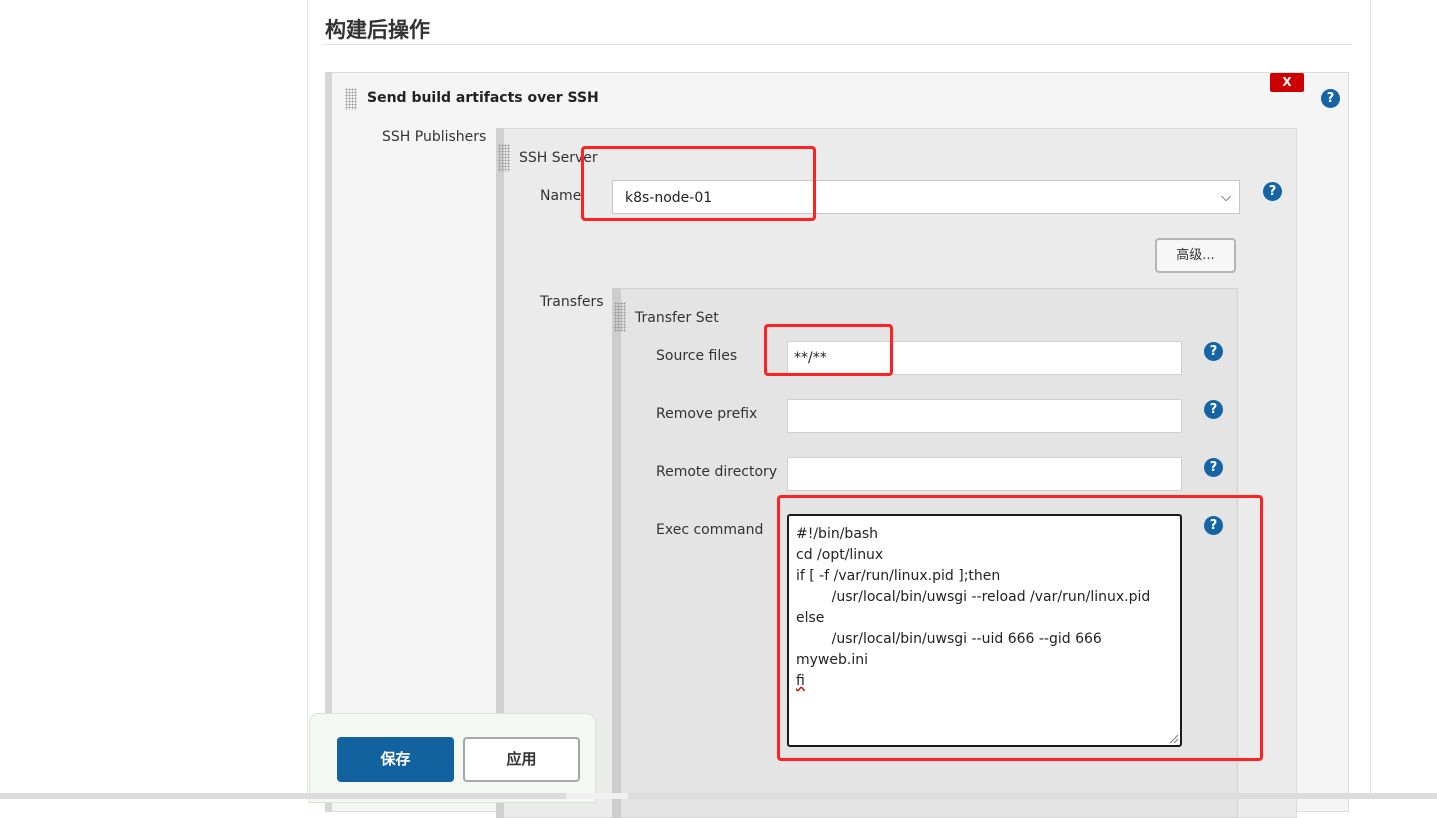 Image resolution: width=1437 pixels, height=818 pixels. What do you see at coordinates (707, 414) in the screenshot?
I see `remove-prefix-label: Remove prefix` at bounding box center [707, 414].